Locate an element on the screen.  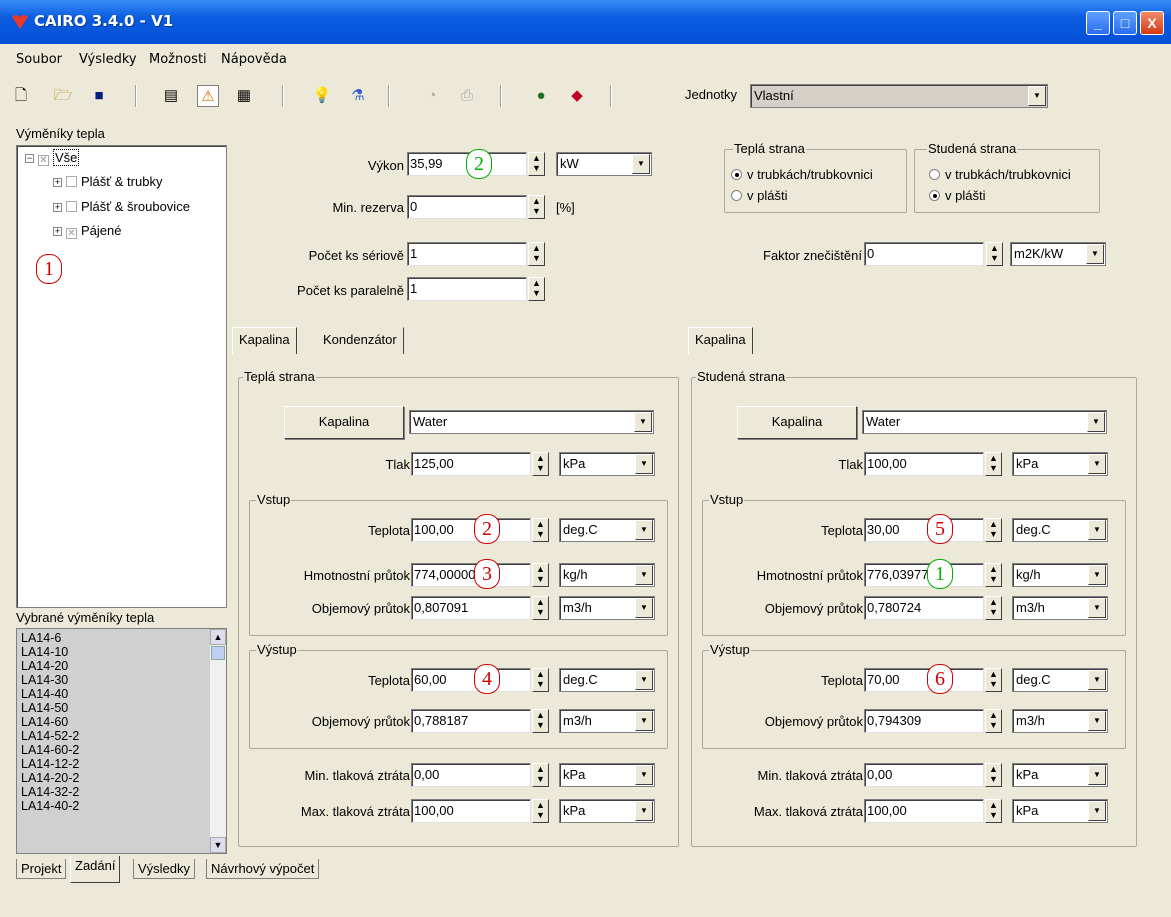
lightbulb-icon: 💡 is located at coordinates (322, 96).